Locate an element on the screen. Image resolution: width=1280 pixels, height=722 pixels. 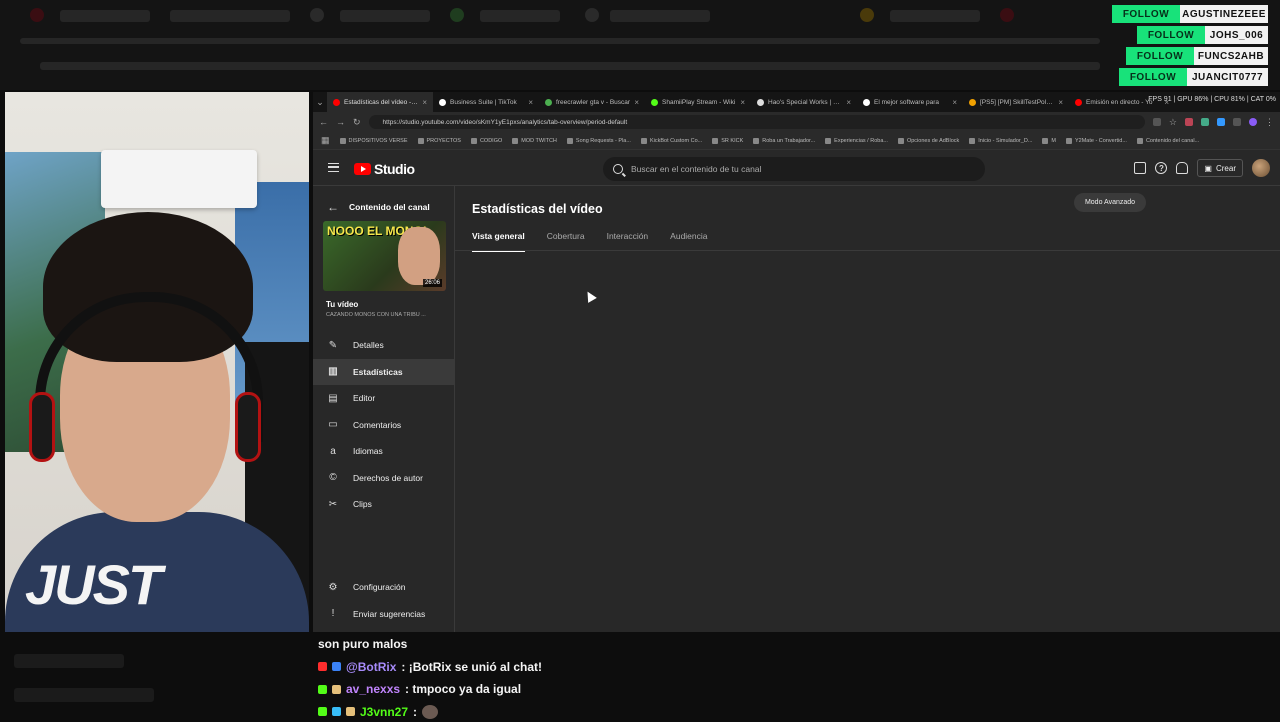
sidebar-item-detalles: ✎ Detalles is located at coordinates (384, 345).